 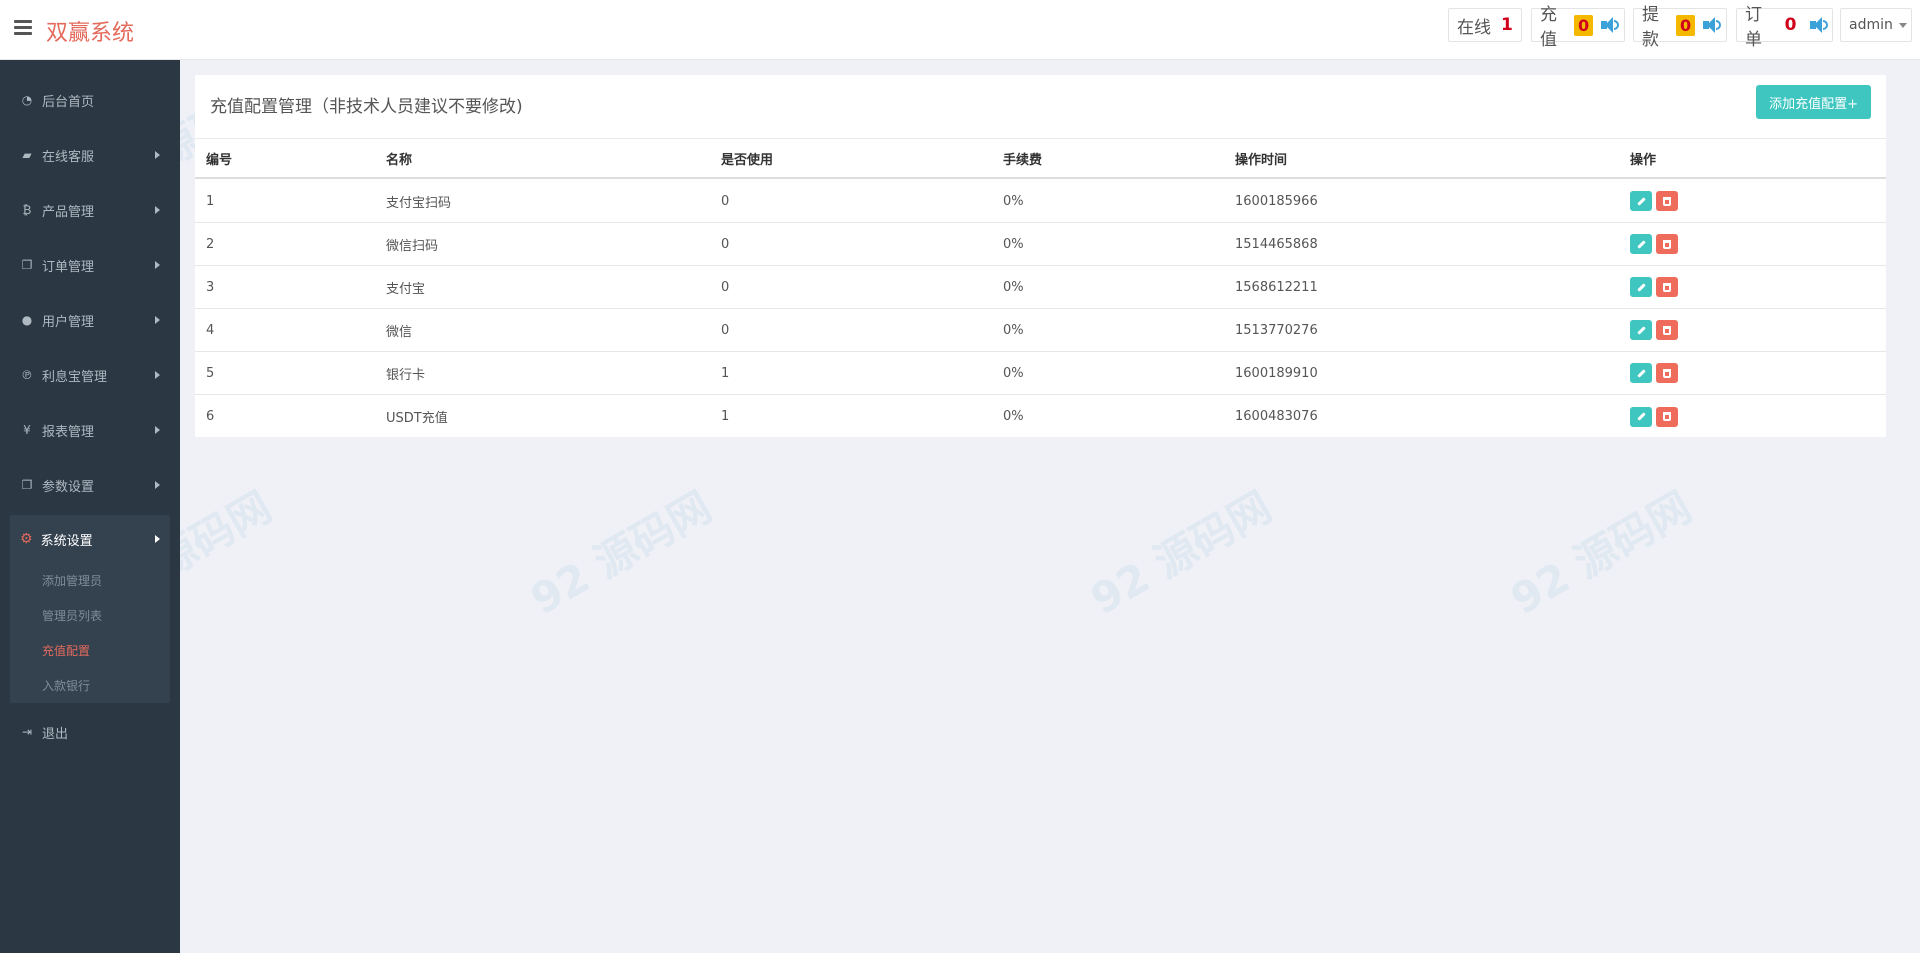 What do you see at coordinates (1902, 25) in the screenshot?
I see `chevron-down-icon` at bounding box center [1902, 25].